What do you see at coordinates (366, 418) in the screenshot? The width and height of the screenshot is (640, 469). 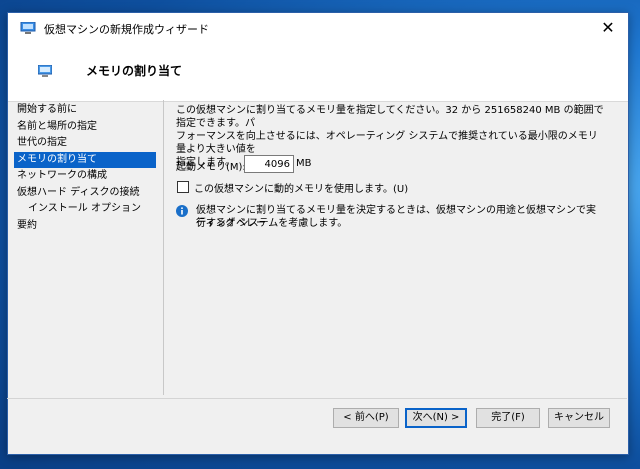 I see `back-button: < 前へ(P)` at bounding box center [366, 418].